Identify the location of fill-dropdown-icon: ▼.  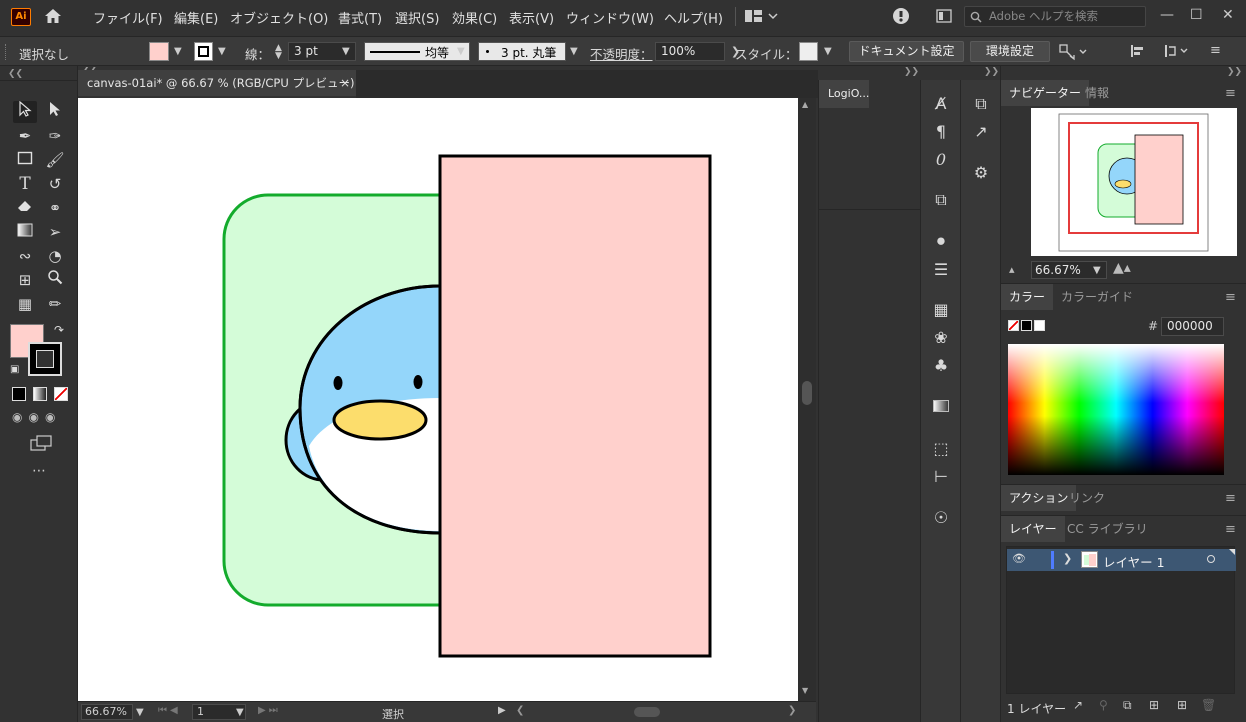
(178, 51).